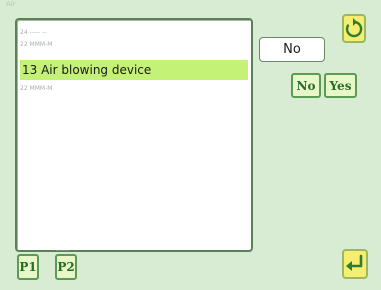 This screenshot has width=381, height=290. Describe the element at coordinates (306, 85) in the screenshot. I see `no-button: No` at that location.